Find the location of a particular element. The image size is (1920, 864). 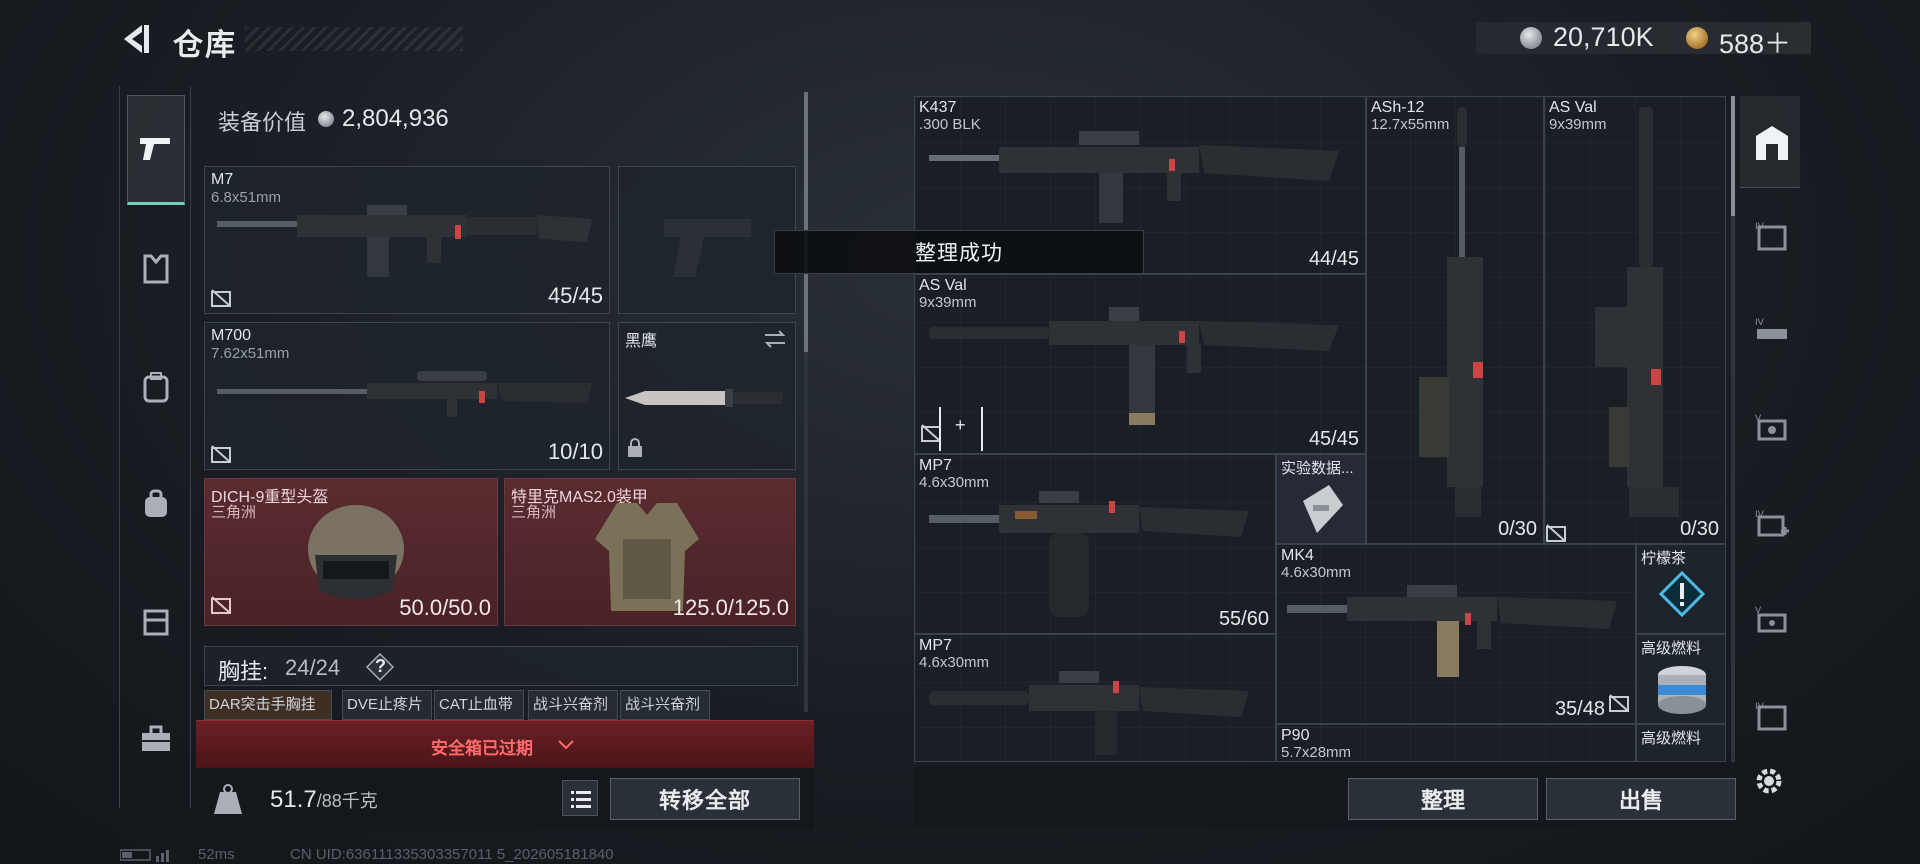

tab-weapons is located at coordinates (156, 150).